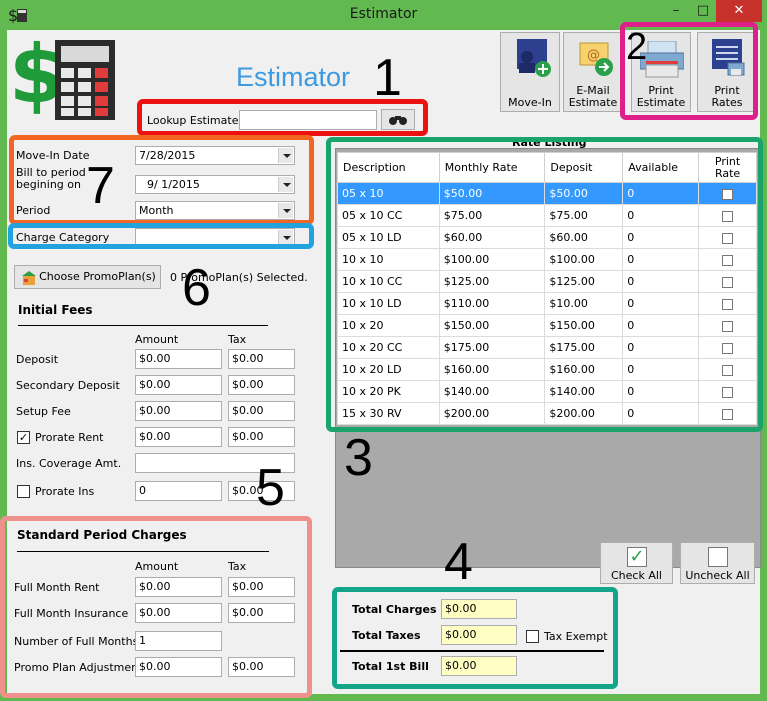  Describe the element at coordinates (100, 186) in the screenshot. I see `annotation-number-7: 7` at that location.